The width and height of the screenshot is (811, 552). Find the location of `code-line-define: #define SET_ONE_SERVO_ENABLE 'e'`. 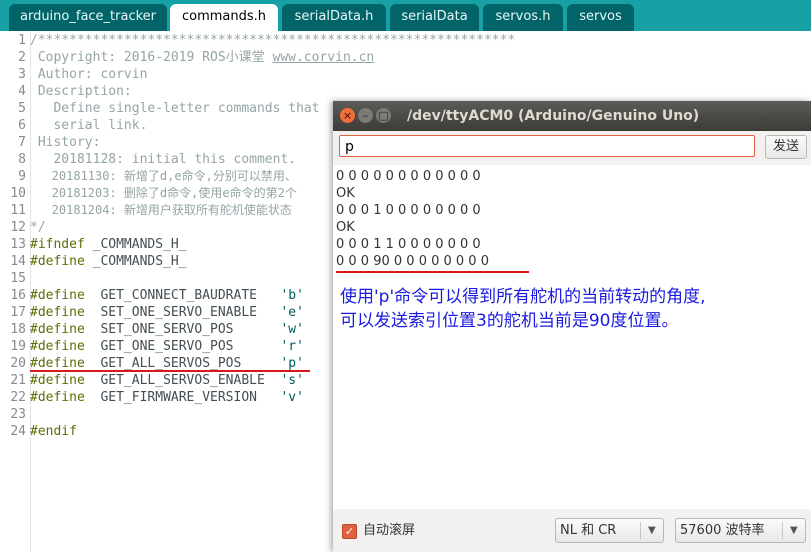

code-line-define: #define SET_ONE_SERVO_ENABLE 'e' is located at coordinates (167, 312).